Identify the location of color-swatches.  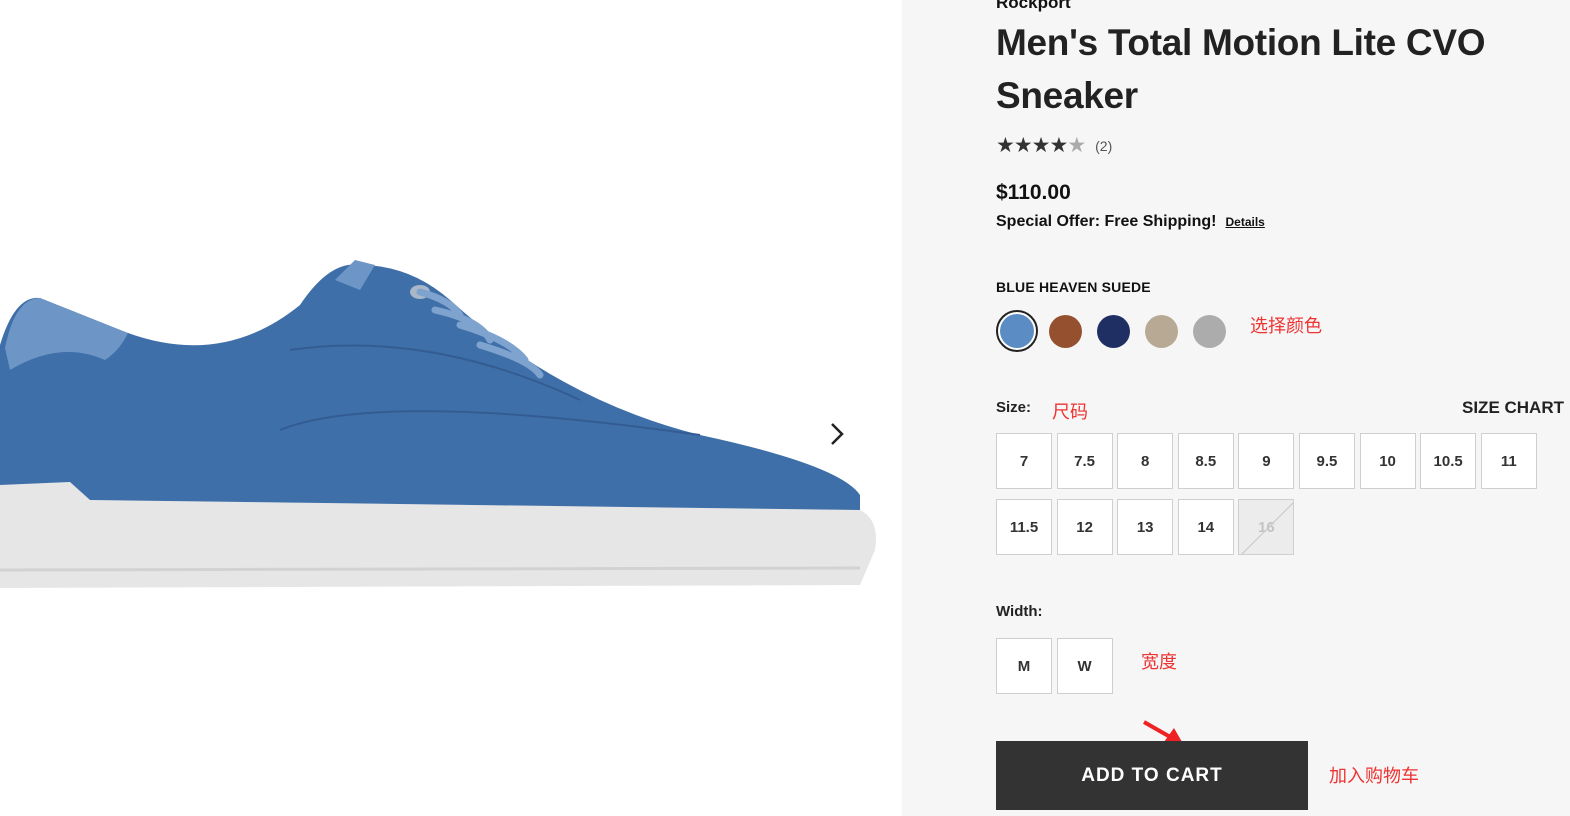
(1118, 331).